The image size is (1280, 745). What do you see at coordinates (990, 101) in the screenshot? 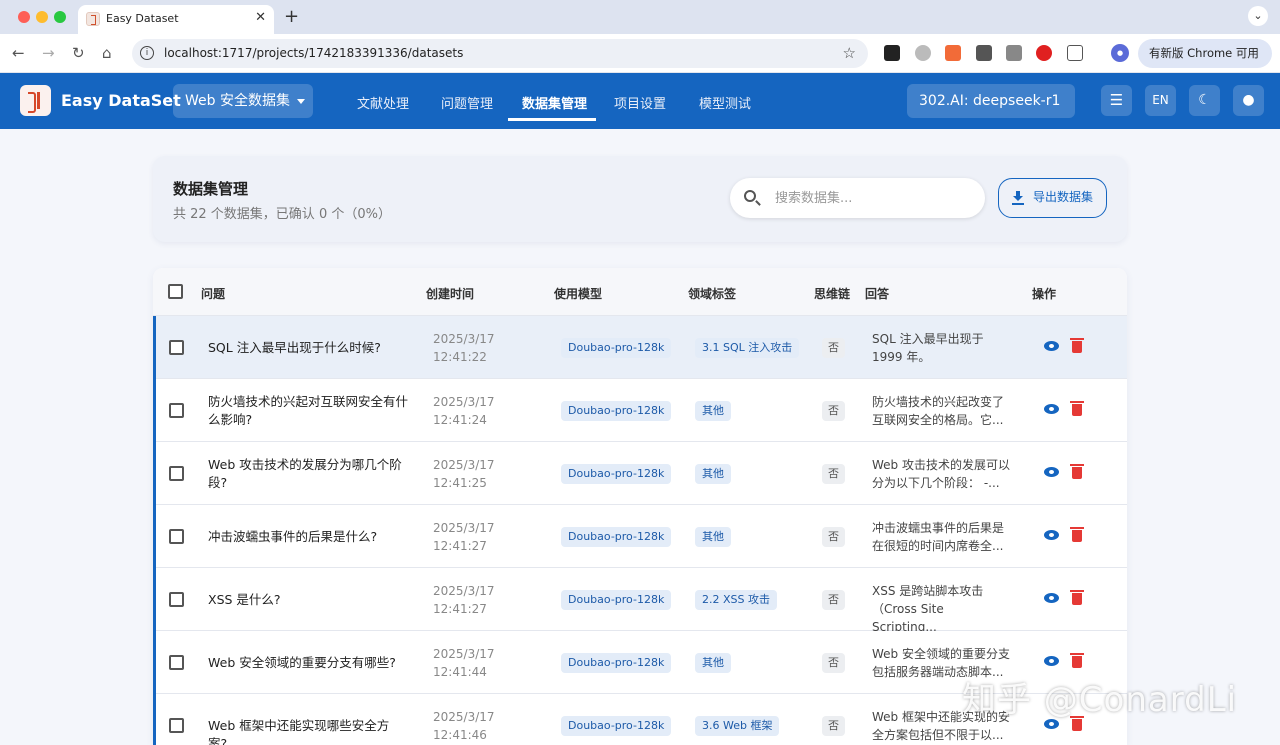
I see `model-select-value: 302.AI: deepseek-r1` at bounding box center [990, 101].